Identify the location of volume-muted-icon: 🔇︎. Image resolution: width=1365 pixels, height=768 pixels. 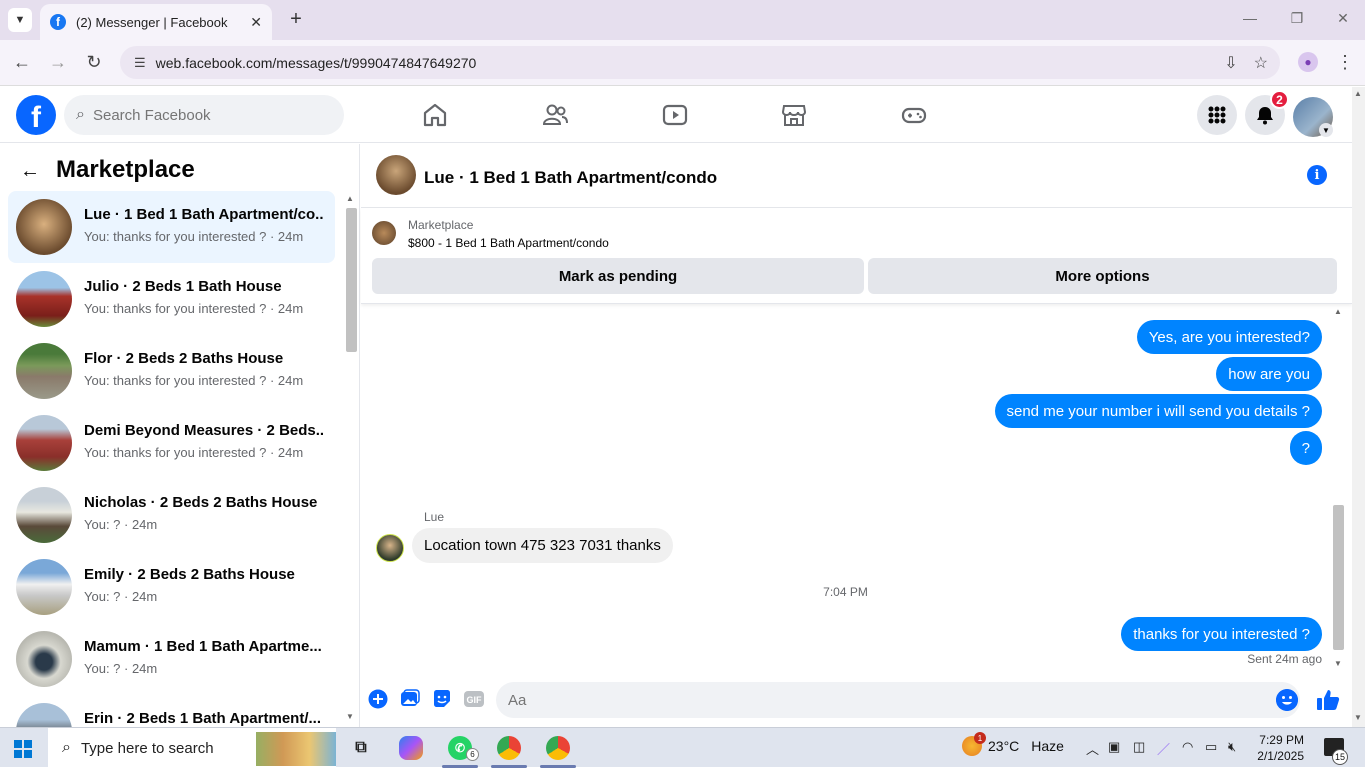
(1232, 747).